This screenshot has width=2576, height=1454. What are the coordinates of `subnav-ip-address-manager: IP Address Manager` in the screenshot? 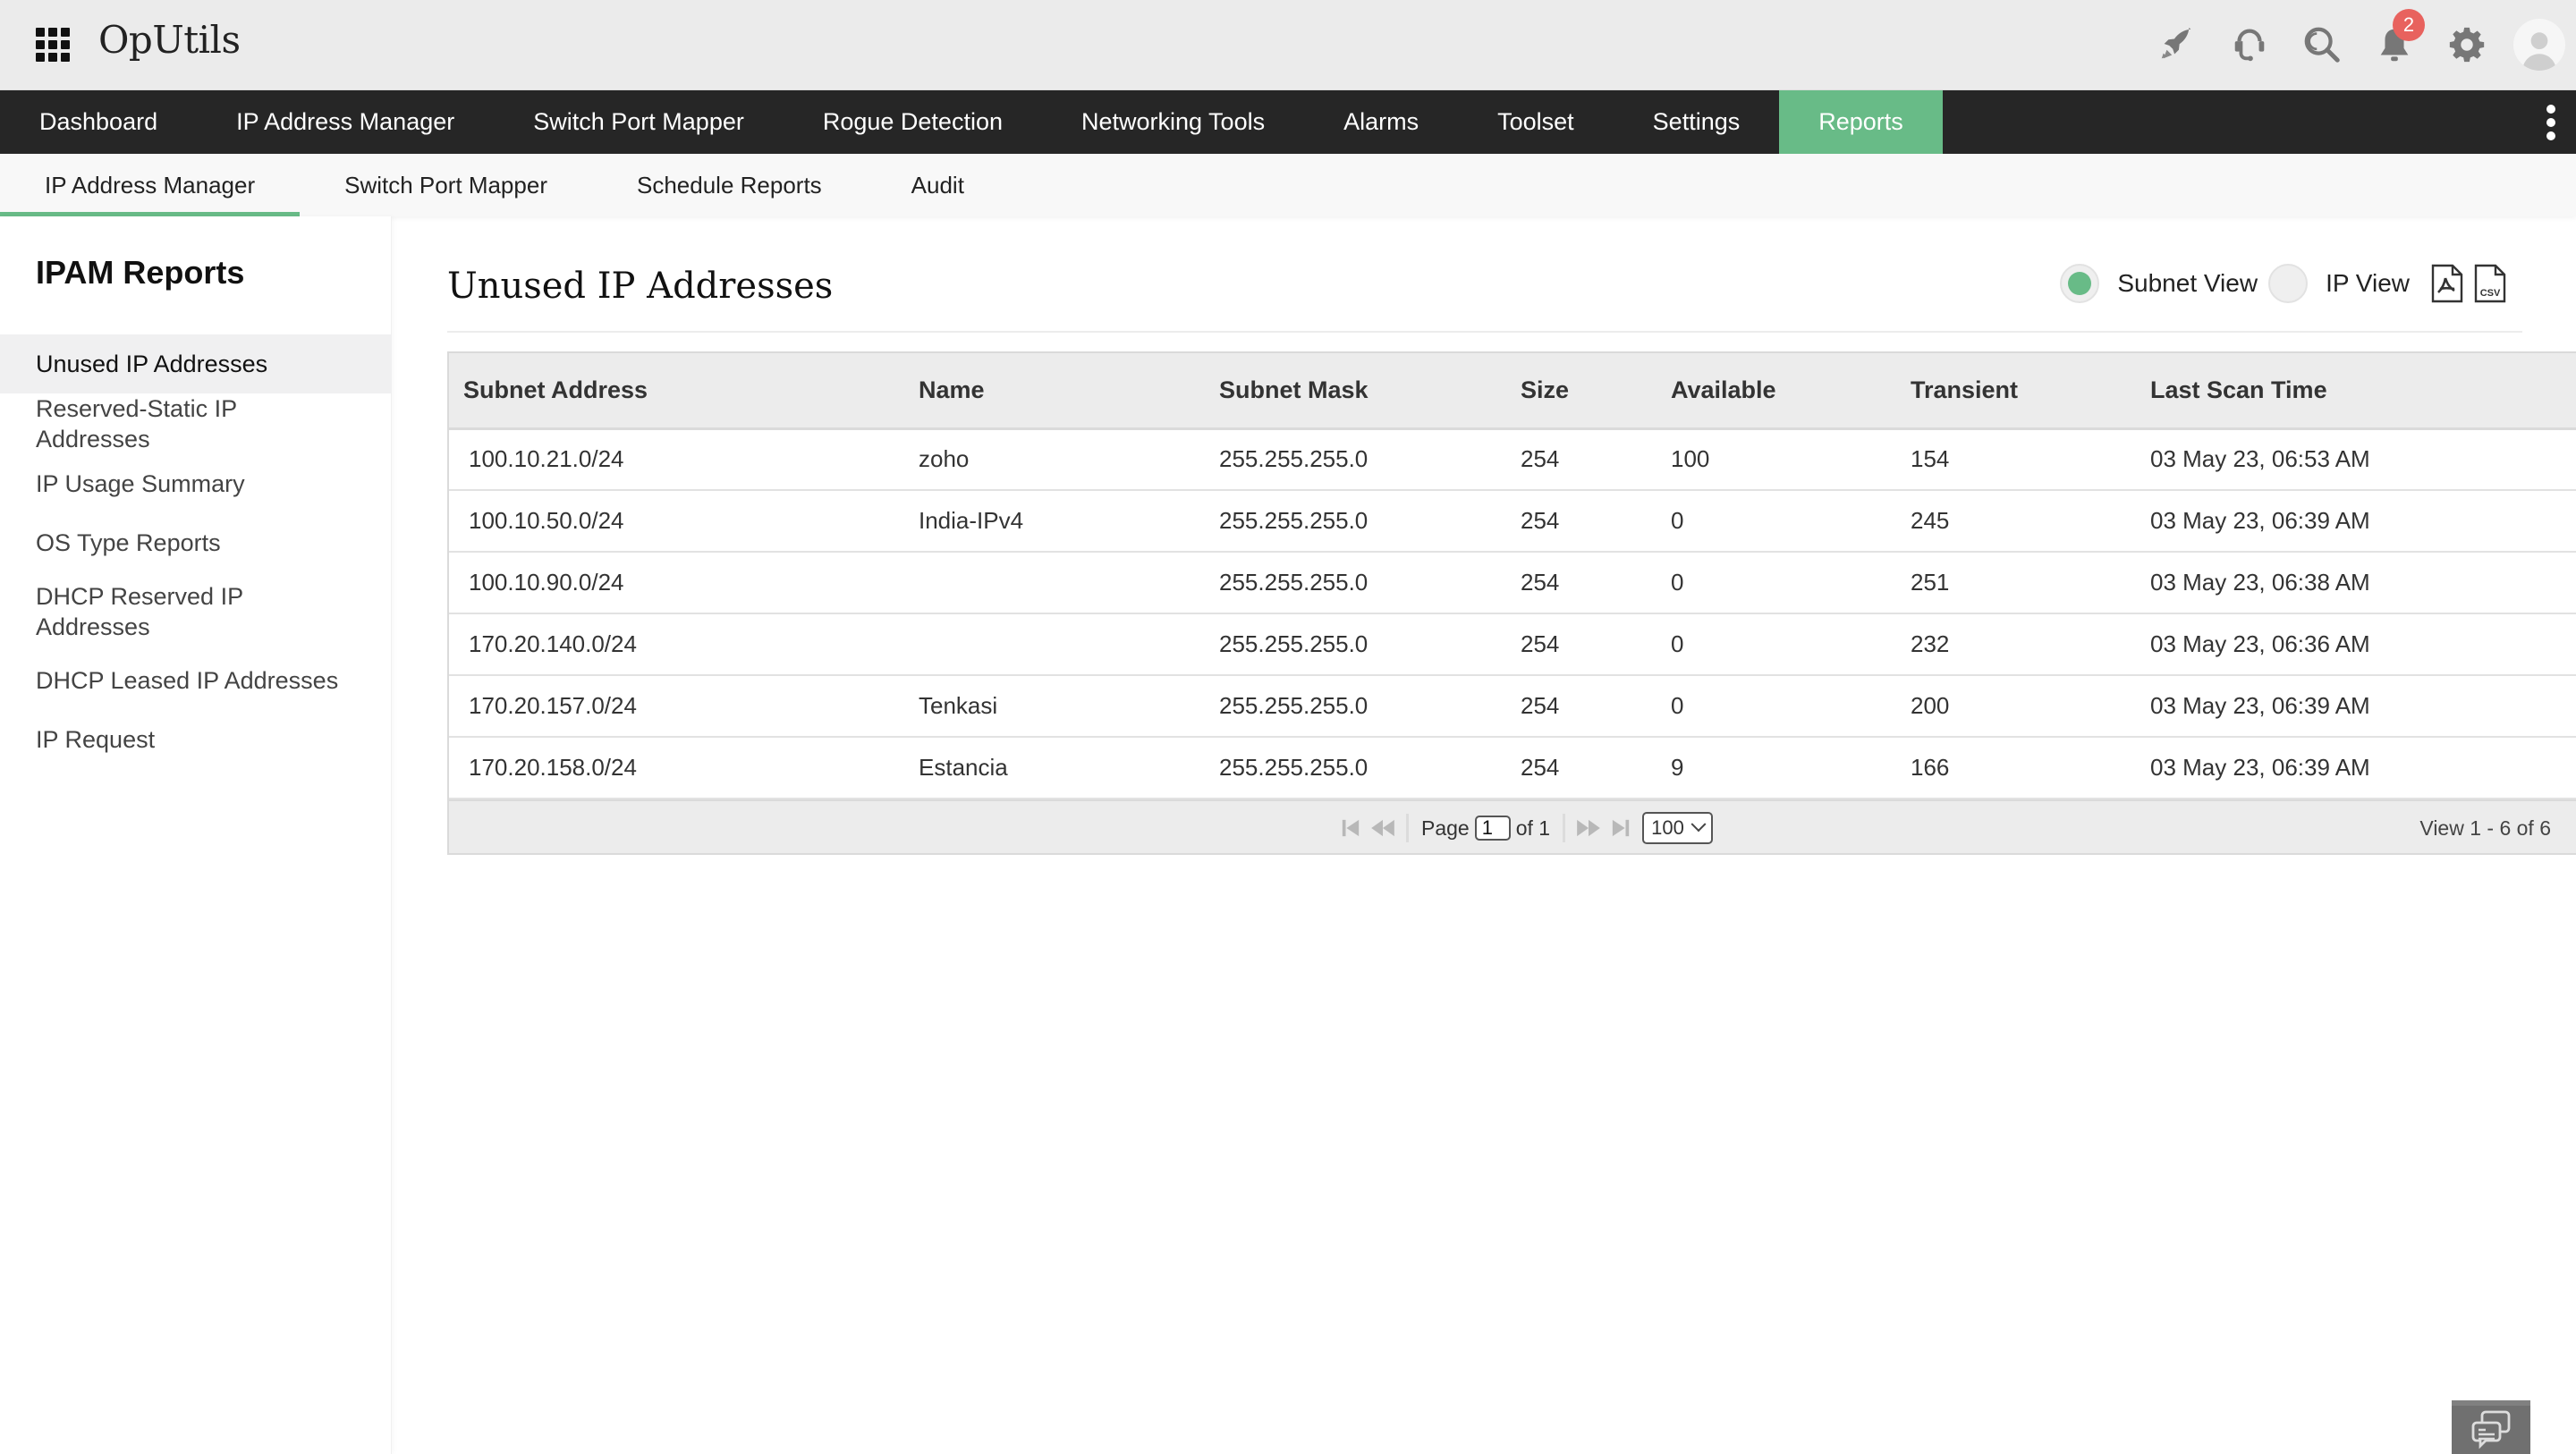 It's located at (150, 185).